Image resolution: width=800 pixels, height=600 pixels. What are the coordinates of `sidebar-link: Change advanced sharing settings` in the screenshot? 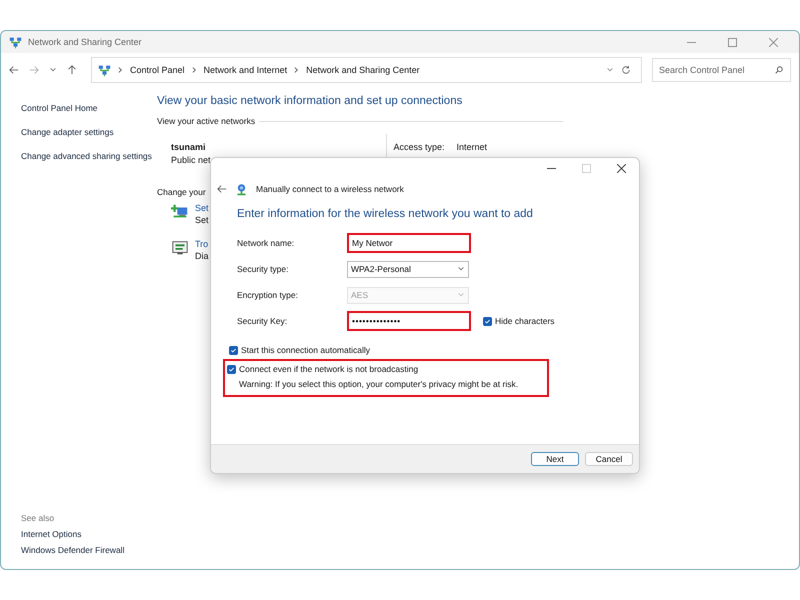 It's located at (89, 156).